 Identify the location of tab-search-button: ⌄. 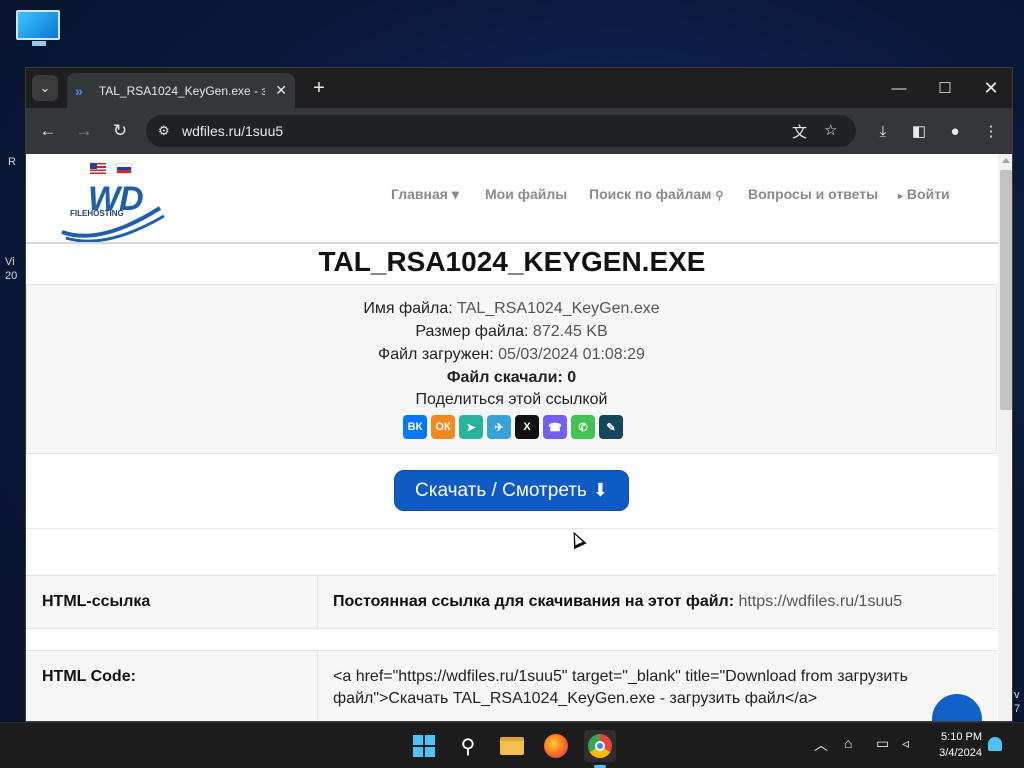
(45, 88).